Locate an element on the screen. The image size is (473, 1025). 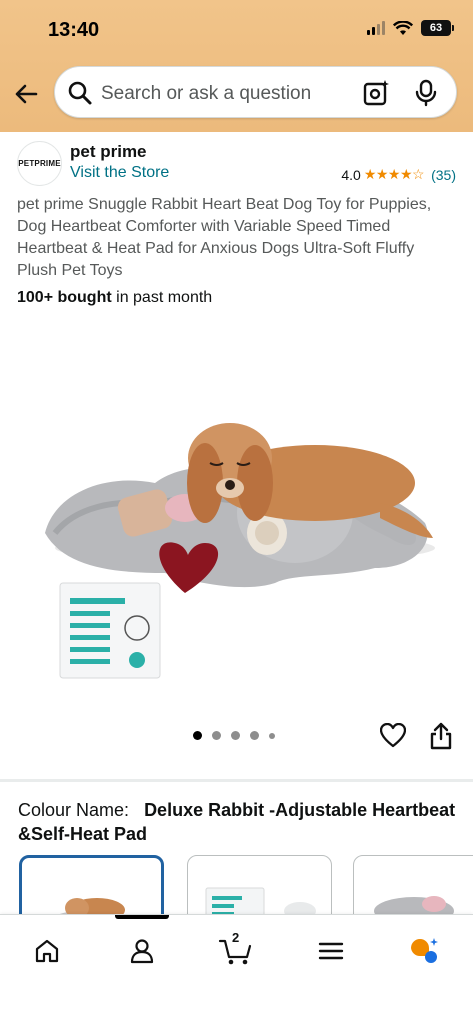
rufus-assistant-icon is located at coordinates (424, 950).